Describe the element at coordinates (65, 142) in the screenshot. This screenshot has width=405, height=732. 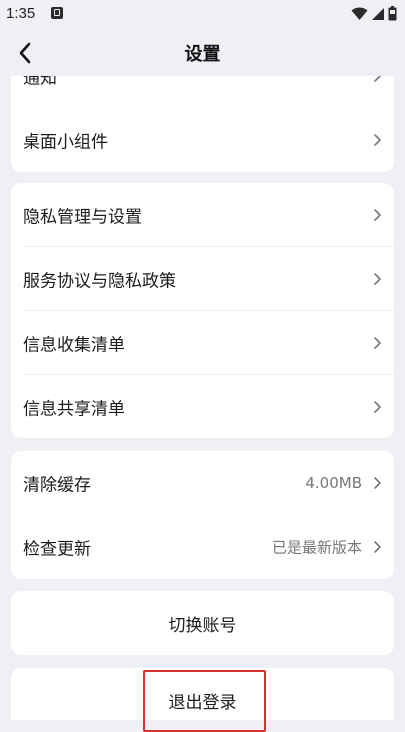
I see `row-label: 桌面小组件` at that location.